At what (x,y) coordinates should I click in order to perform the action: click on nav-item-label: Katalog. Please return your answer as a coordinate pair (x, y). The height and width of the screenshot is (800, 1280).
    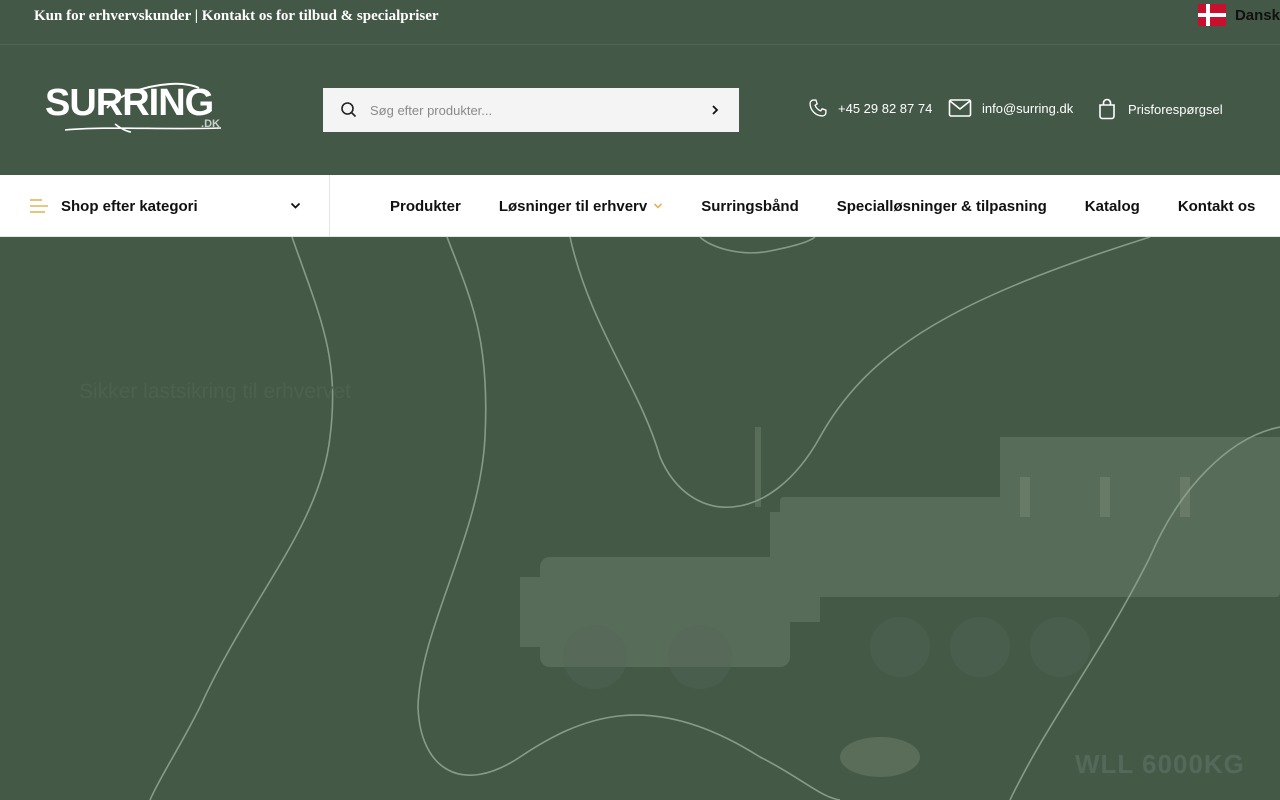
    Looking at the image, I should click on (1112, 206).